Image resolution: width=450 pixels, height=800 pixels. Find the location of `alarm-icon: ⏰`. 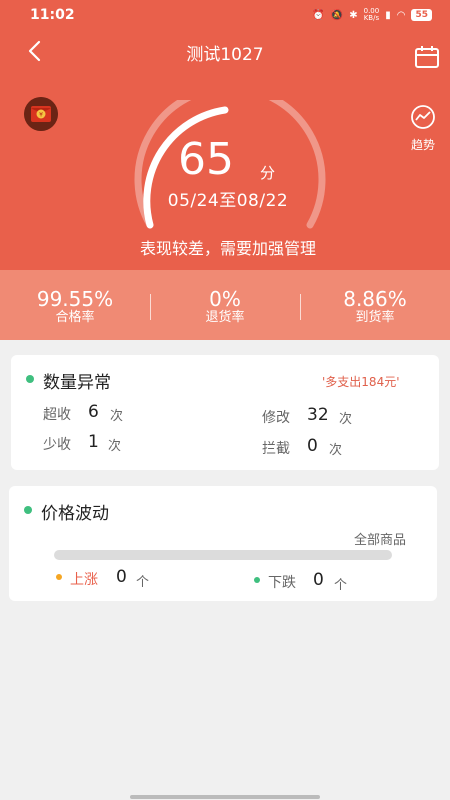

alarm-icon: ⏰ is located at coordinates (318, 15).